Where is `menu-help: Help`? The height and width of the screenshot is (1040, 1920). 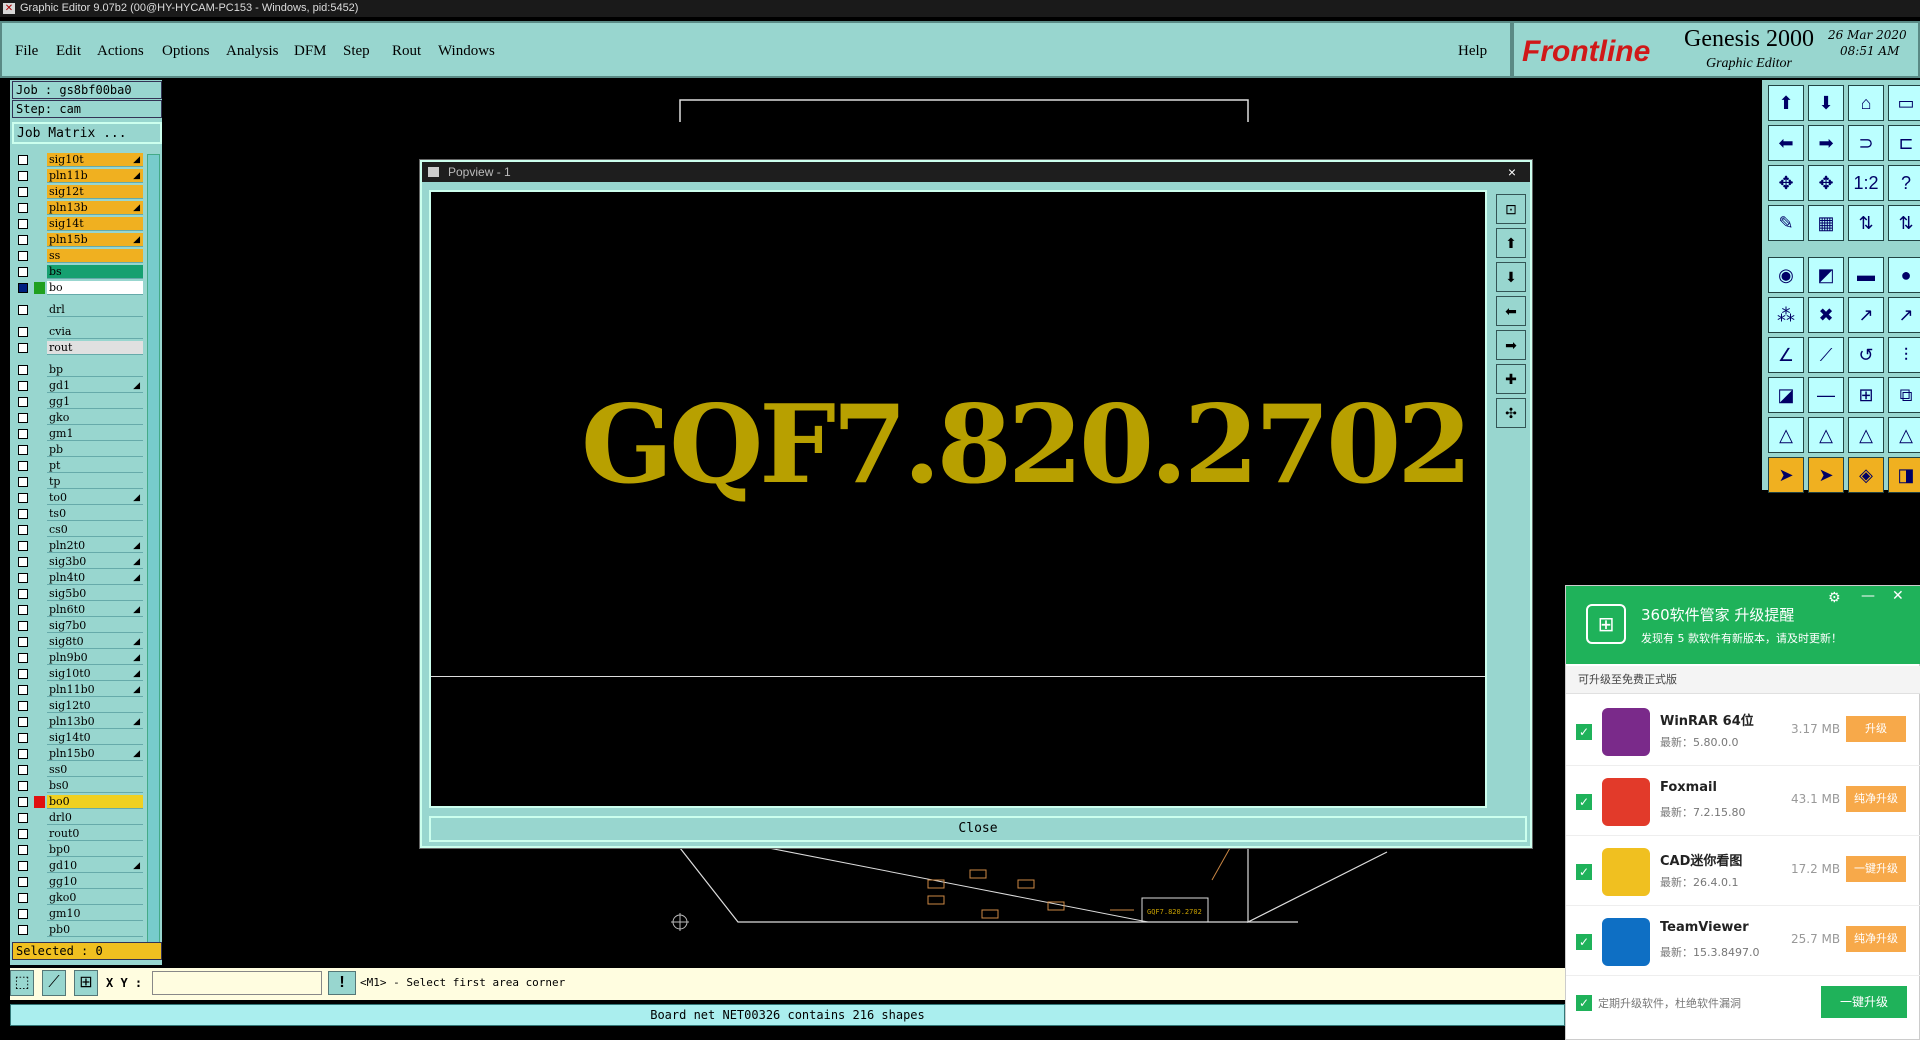 menu-help: Help is located at coordinates (1472, 51).